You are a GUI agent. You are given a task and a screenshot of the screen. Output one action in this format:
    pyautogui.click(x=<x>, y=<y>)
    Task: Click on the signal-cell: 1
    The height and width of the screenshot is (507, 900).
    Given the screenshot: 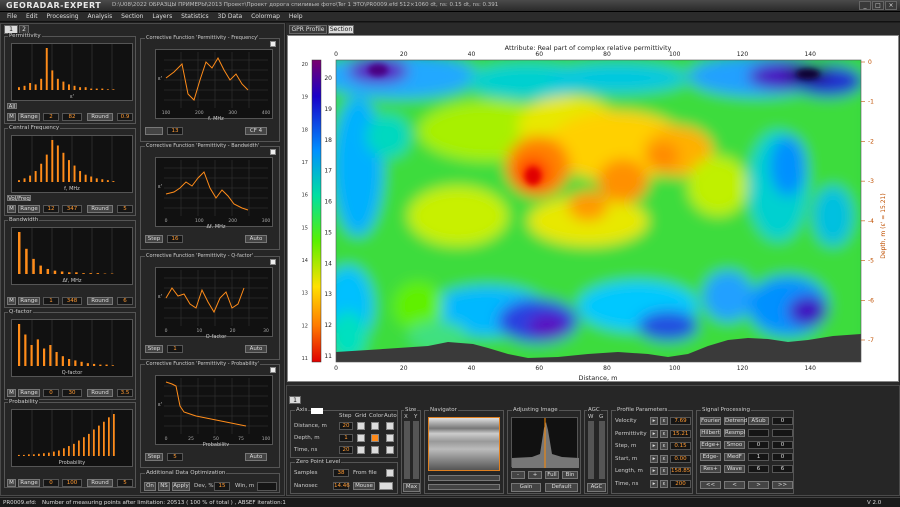 What is the action you would take?
    pyautogui.click(x=758, y=457)
    